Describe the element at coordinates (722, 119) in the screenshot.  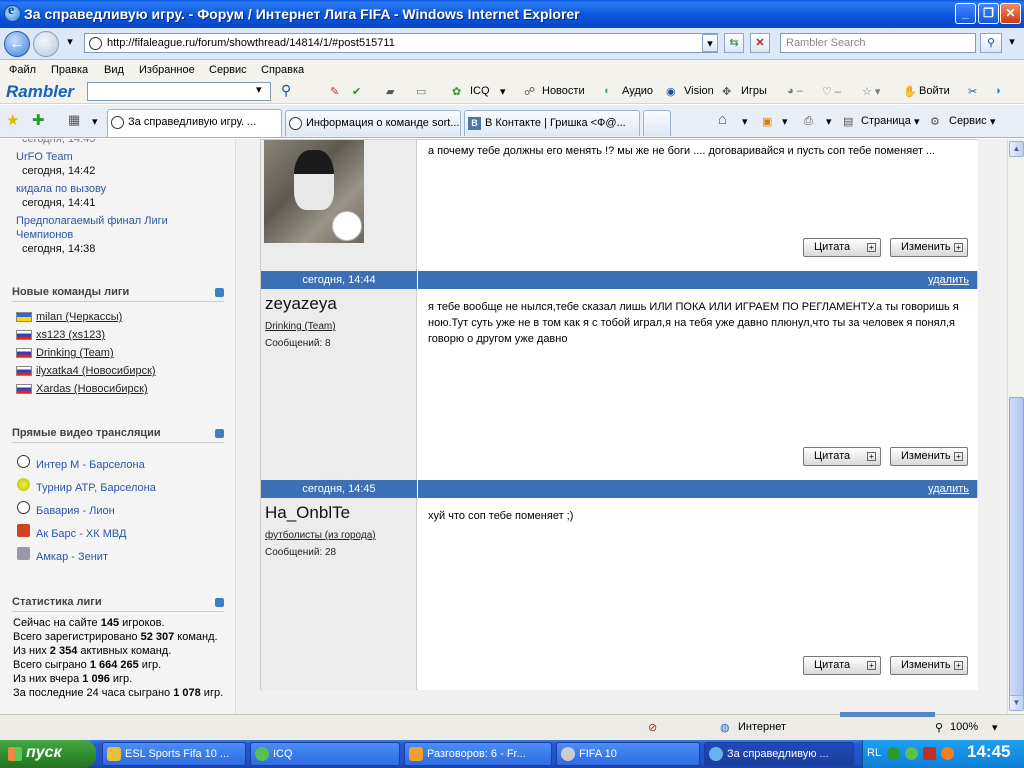
I see `home-icon: ⌂` at that location.